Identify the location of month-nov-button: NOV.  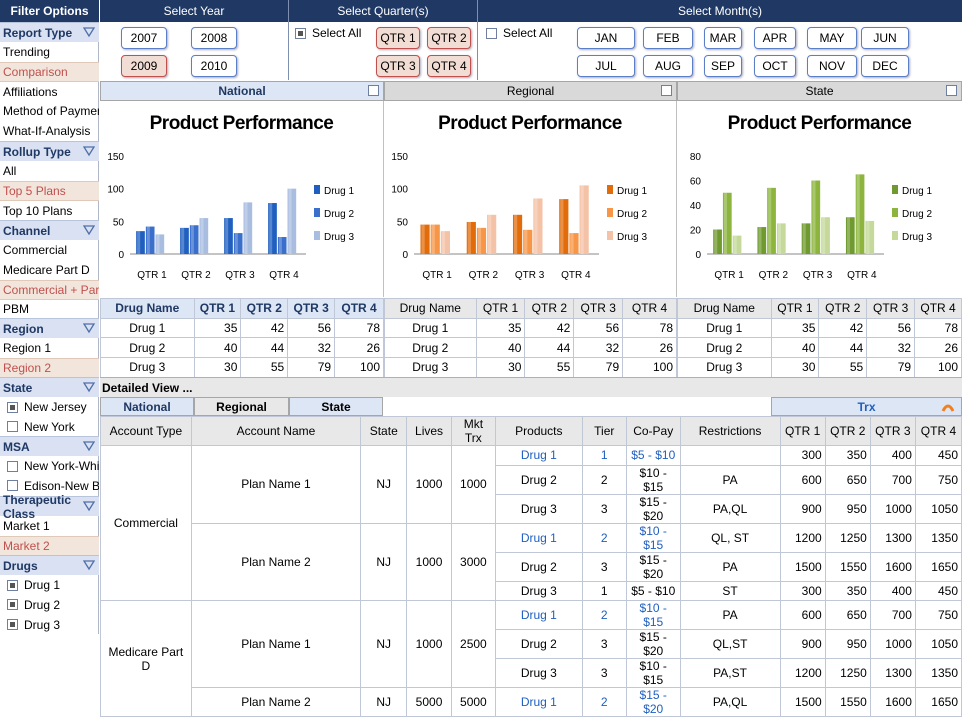
(832, 66).